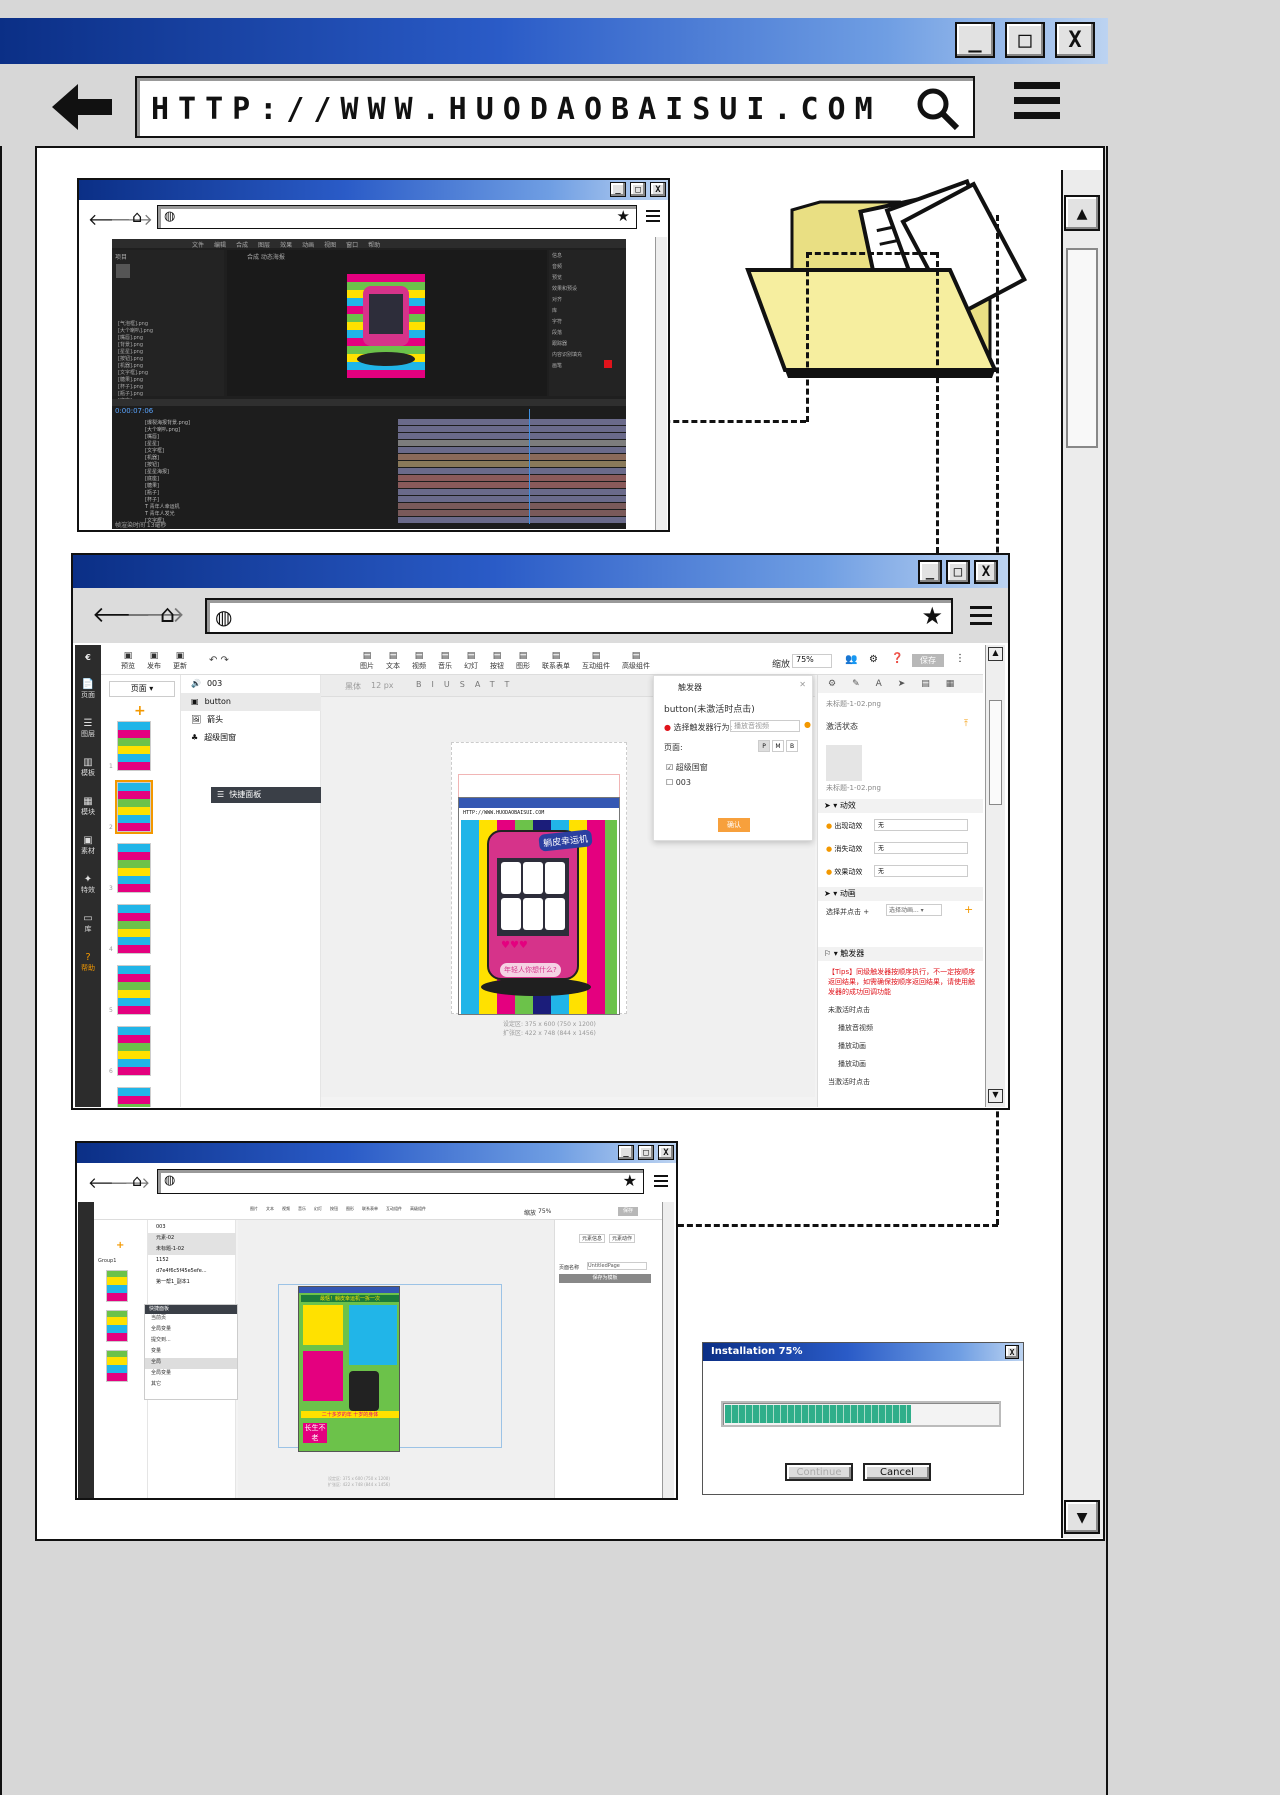 Image resolution: width=1280 pixels, height=1795 pixels. I want to click on tab-element-action: 元素动作, so click(622, 1238).